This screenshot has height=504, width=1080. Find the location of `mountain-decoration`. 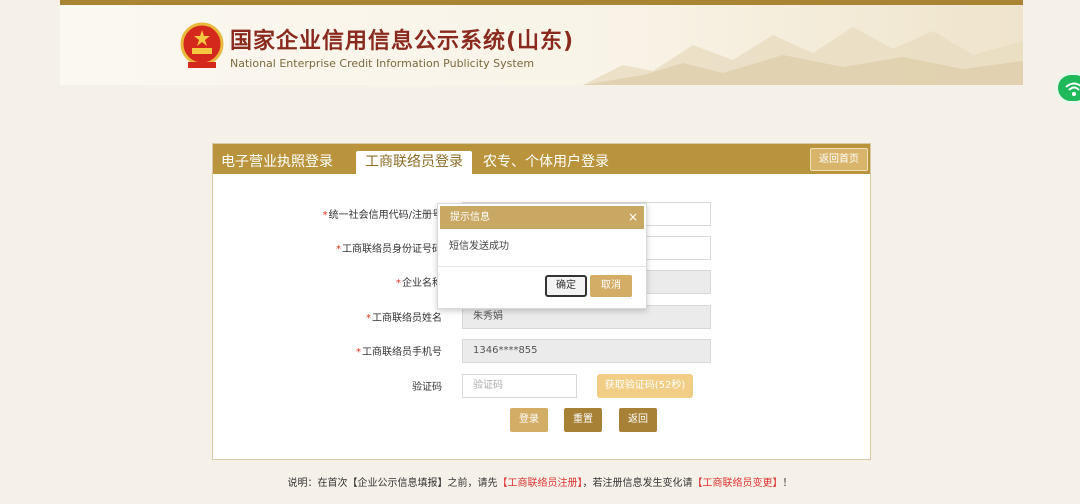

mountain-decoration is located at coordinates (803, 56).